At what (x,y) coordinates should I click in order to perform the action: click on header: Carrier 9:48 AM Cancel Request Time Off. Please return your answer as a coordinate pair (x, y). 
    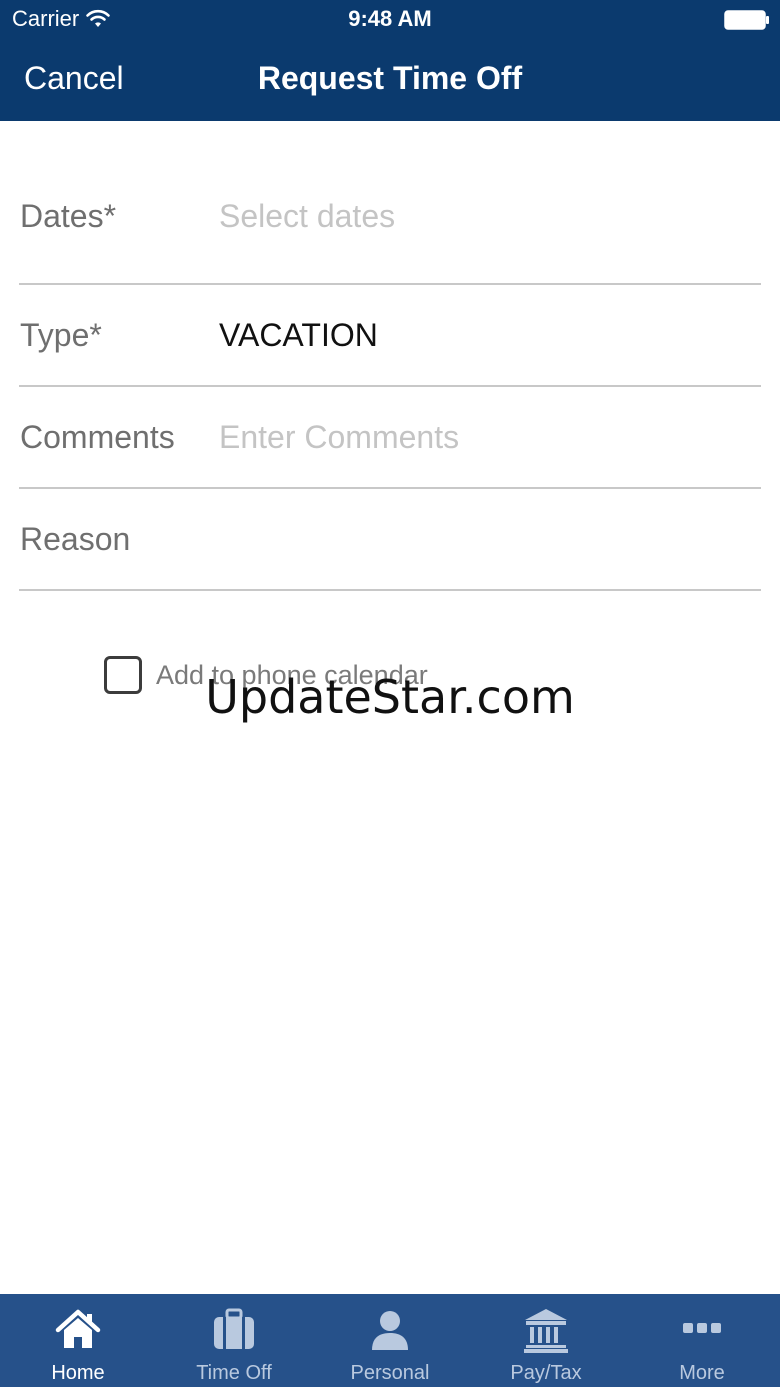
    Looking at the image, I should click on (390, 60).